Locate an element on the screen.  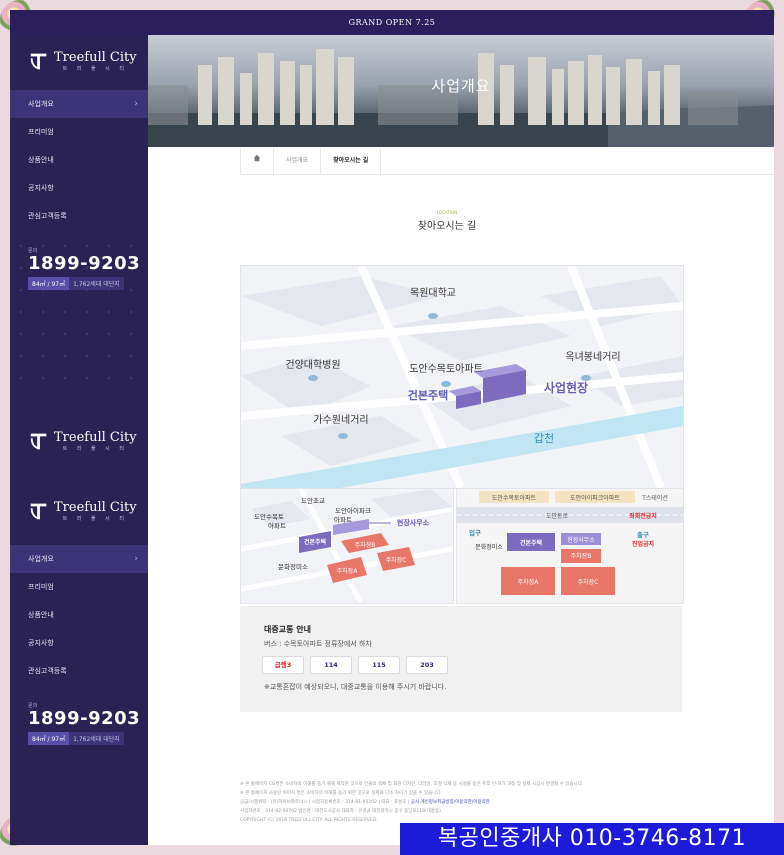
label-hospital: 건양대학병원 is located at coordinates (312, 365).